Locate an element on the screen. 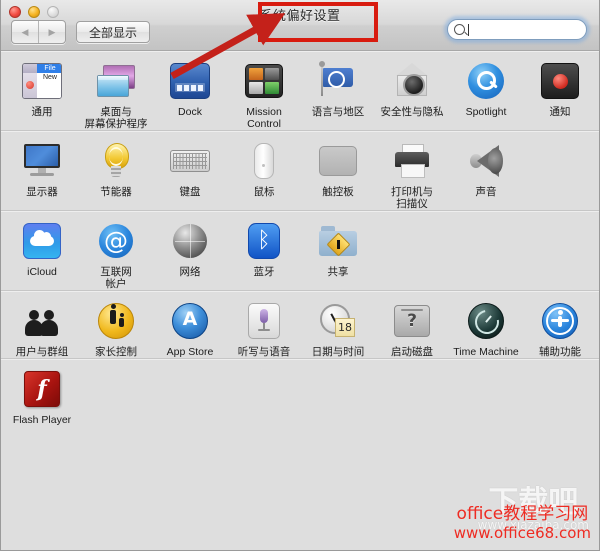 The image size is (600, 551). startup-disk-icon: ? is located at coordinates (412, 321).